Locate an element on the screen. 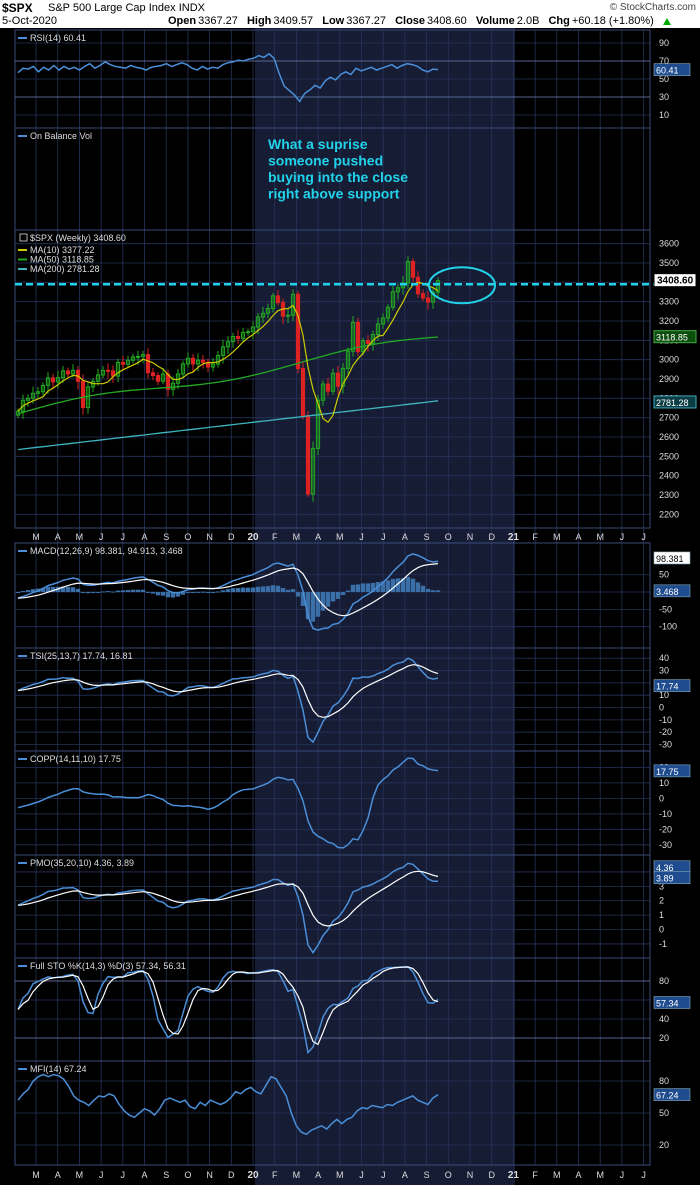 The image size is (700, 1185). y-tick-label: -100 is located at coordinates (668, 627).